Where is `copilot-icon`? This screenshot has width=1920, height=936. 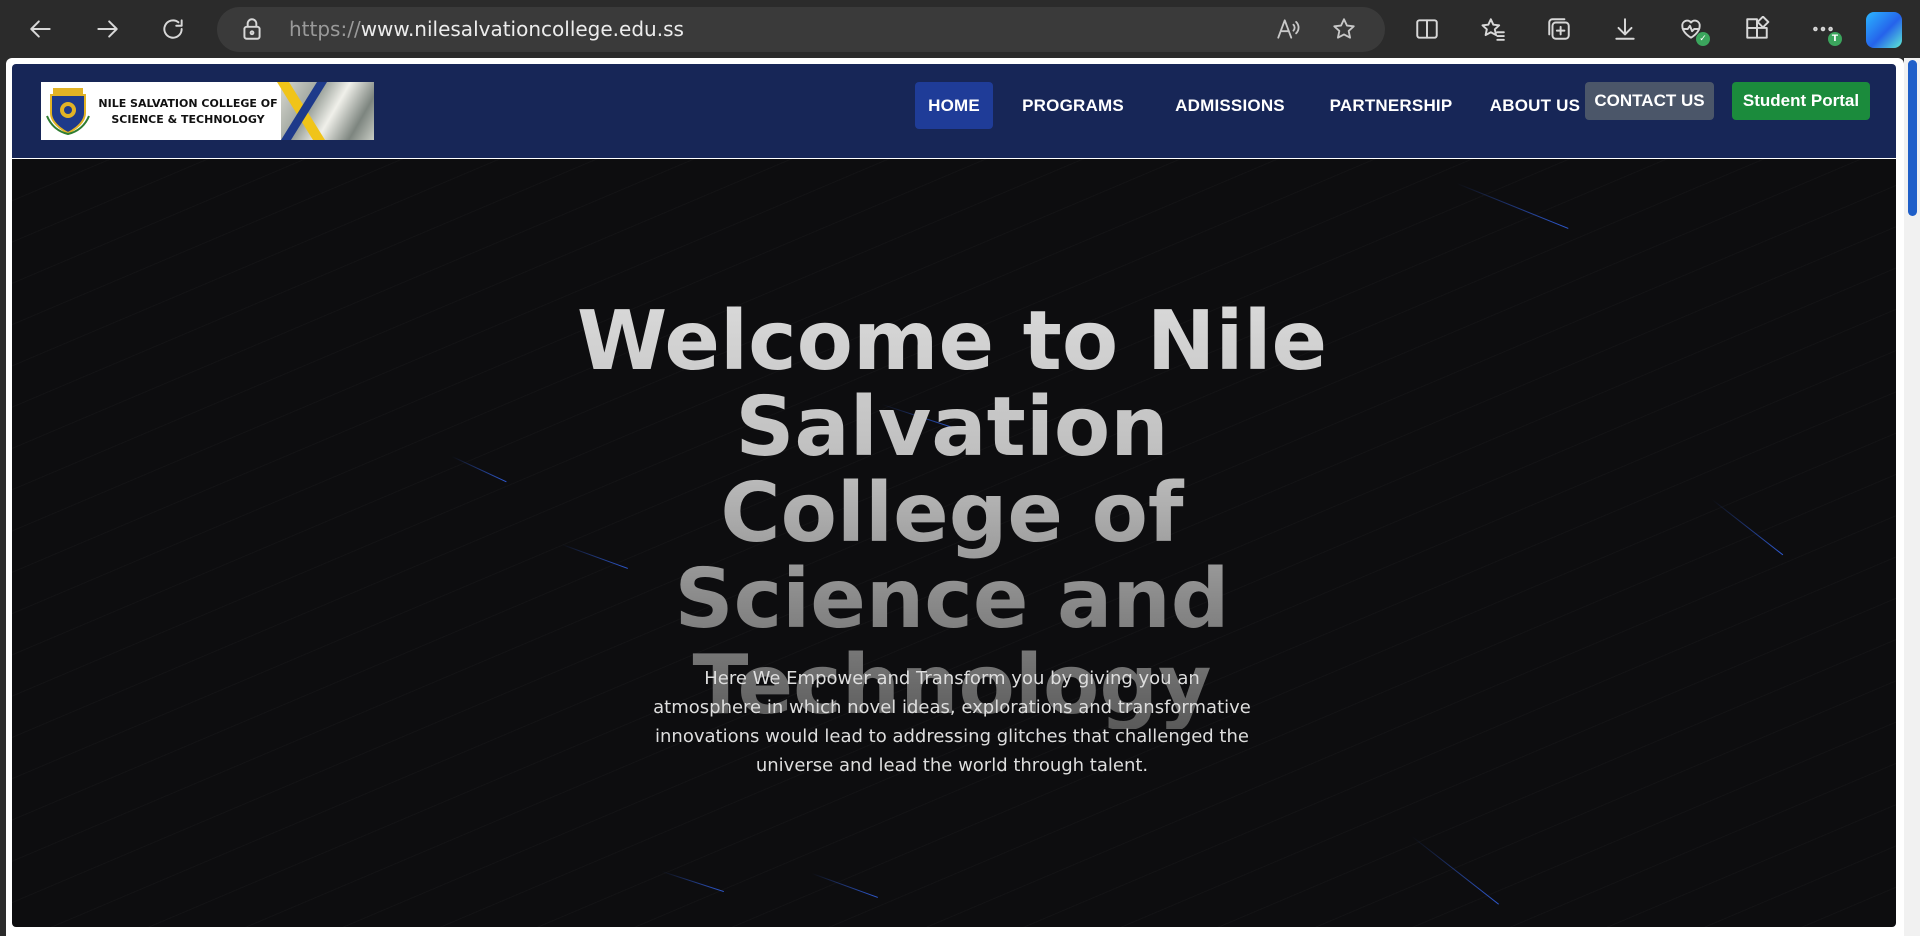 copilot-icon is located at coordinates (1884, 30).